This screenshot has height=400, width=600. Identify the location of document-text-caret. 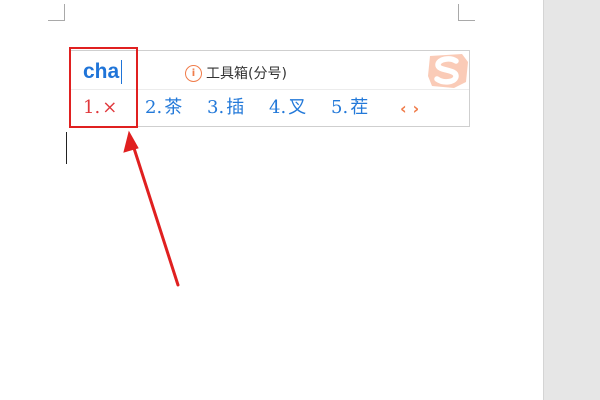
(66, 148).